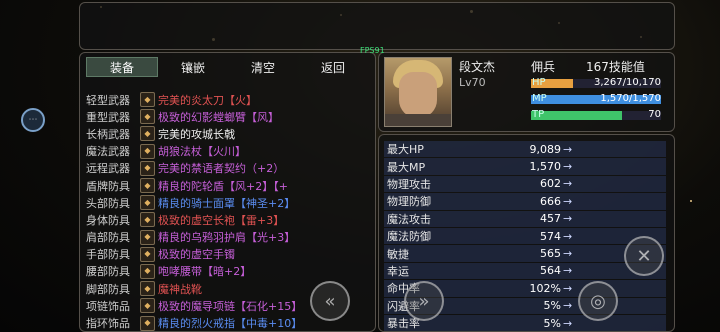  I want to click on stat-value: 1,570, so click(545, 167).